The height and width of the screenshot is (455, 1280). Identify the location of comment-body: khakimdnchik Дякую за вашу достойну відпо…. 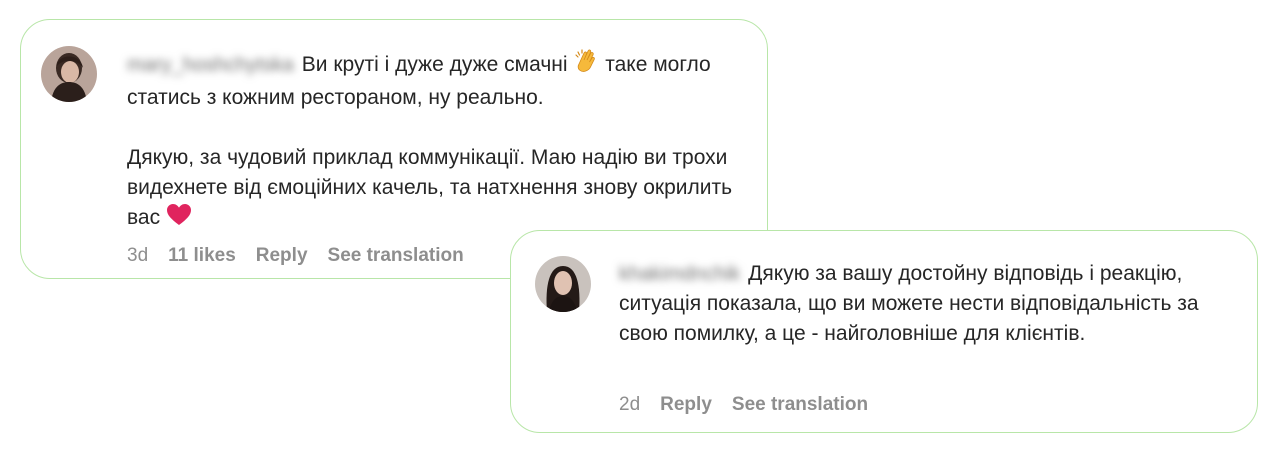
(924, 304).